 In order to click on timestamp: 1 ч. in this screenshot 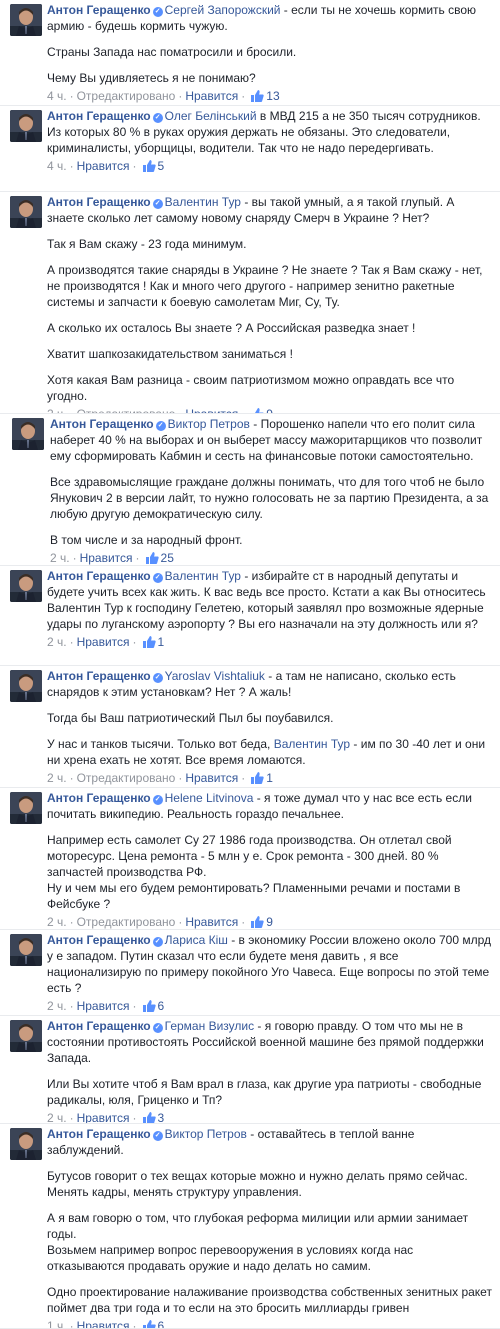, I will do `click(57, 1323)`.